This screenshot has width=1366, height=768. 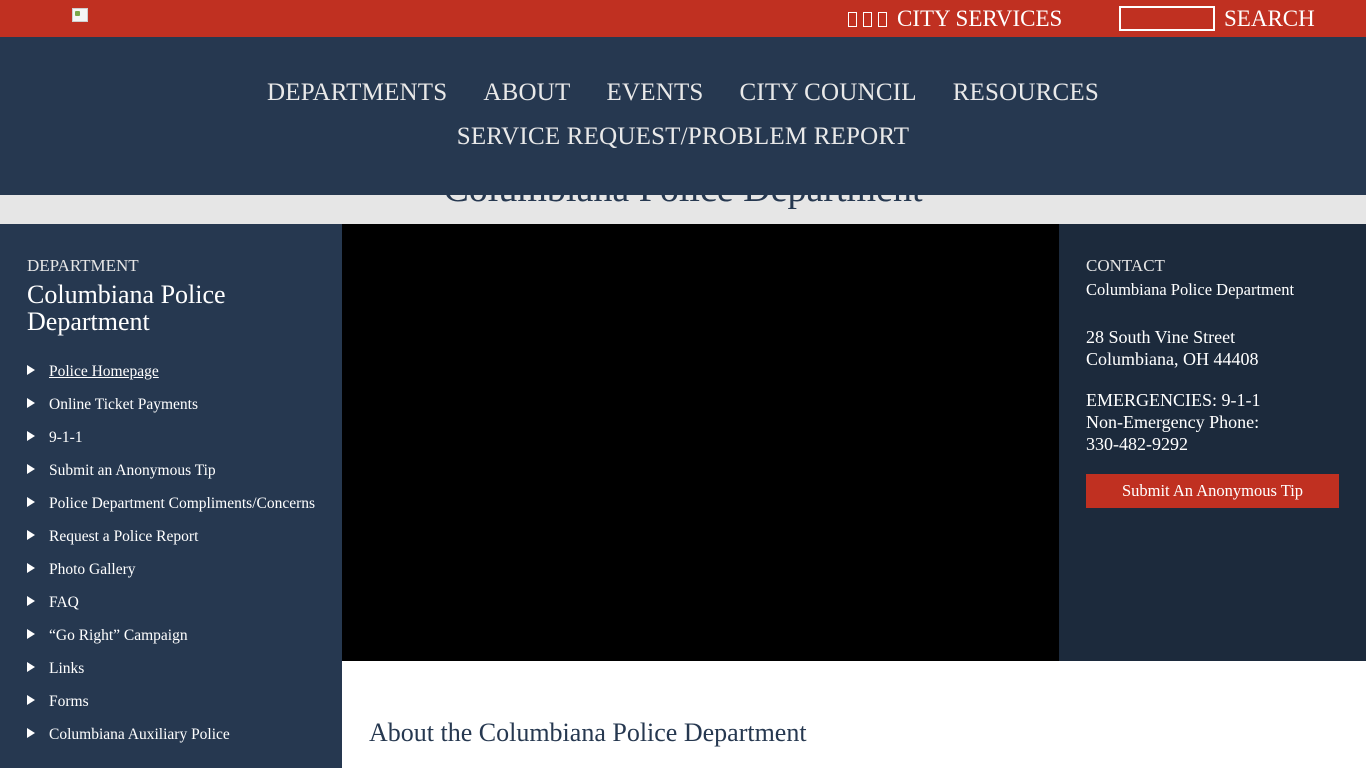 I want to click on page-title-strip: Columbiana Police Department, so click(x=683, y=209).